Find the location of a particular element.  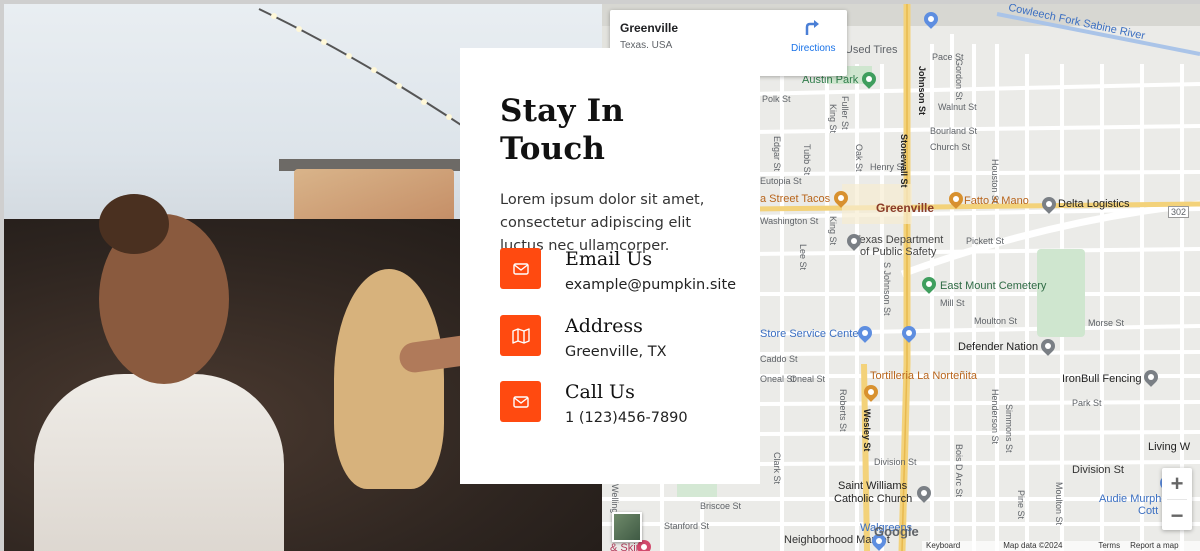

map-label-walnut: Walnut St is located at coordinates (957, 107).